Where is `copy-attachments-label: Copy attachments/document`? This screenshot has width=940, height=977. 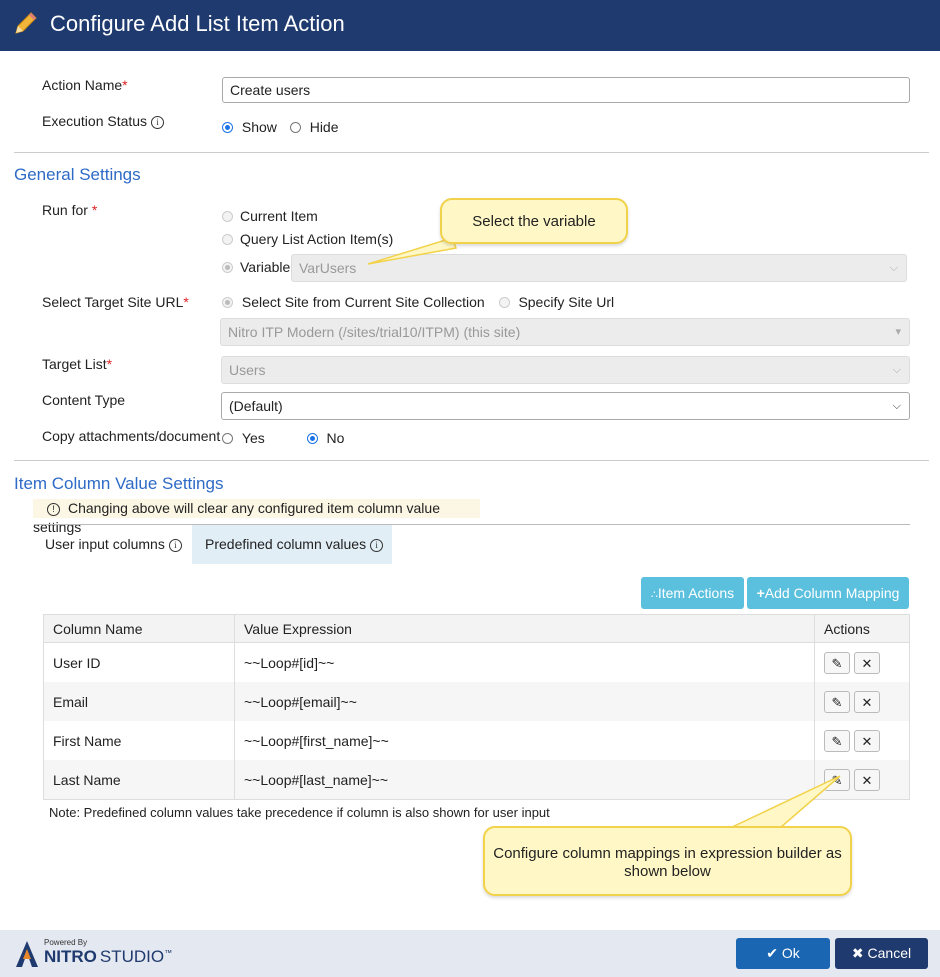
copy-attachments-label: Copy attachments/document is located at coordinates (131, 436).